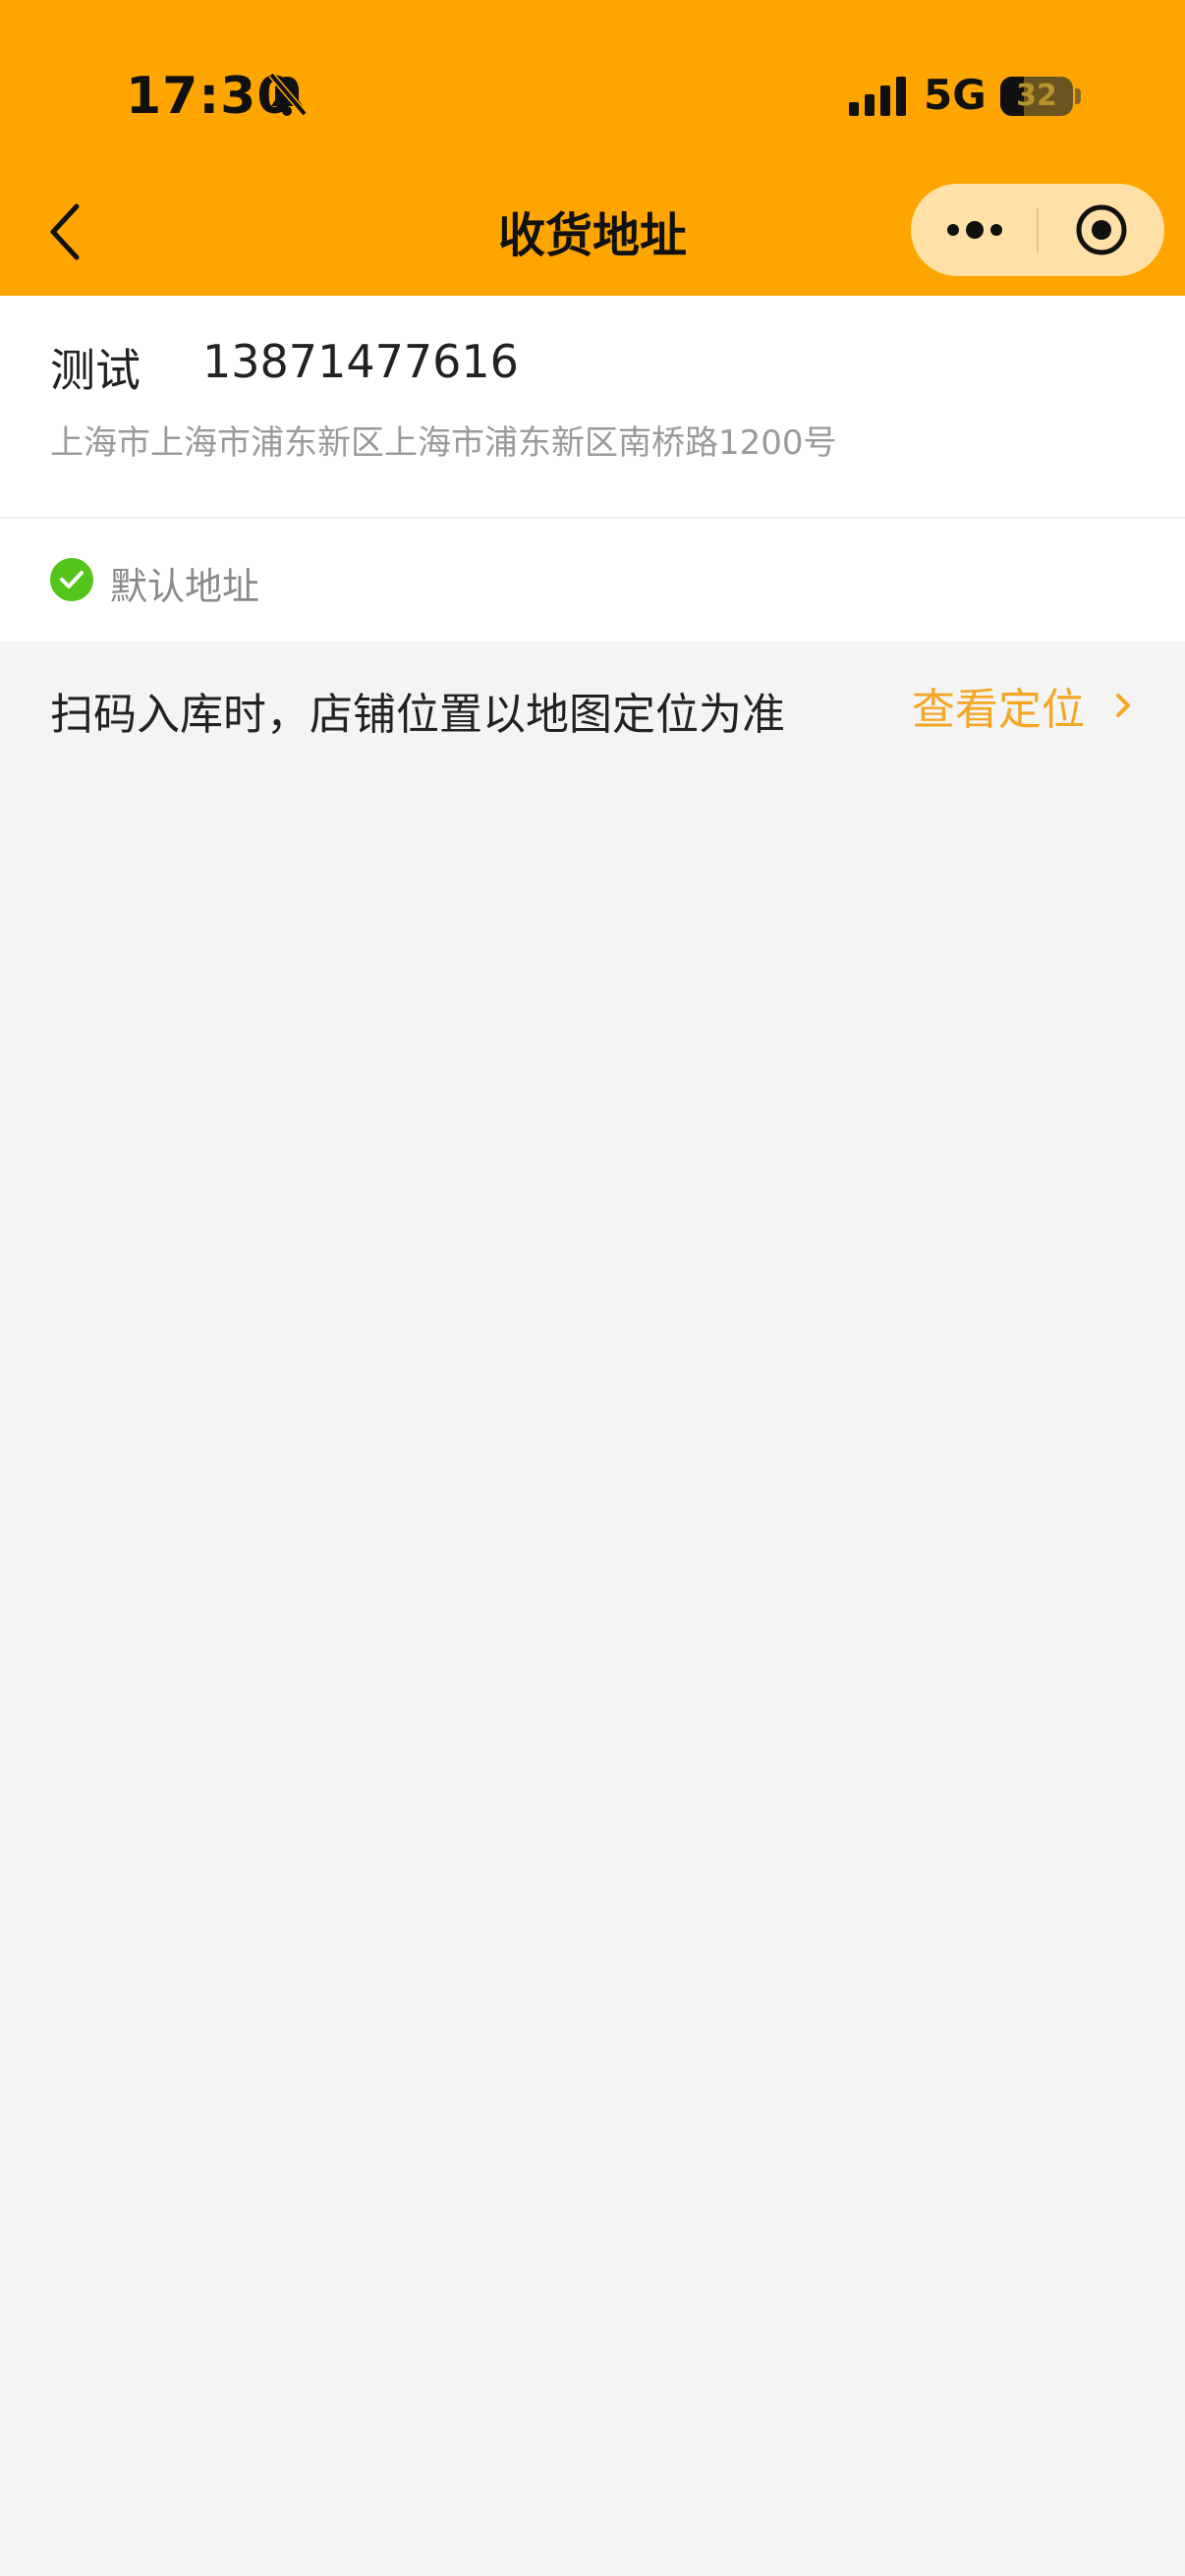 This screenshot has height=2576, width=1185. I want to click on back-icon, so click(68, 232).